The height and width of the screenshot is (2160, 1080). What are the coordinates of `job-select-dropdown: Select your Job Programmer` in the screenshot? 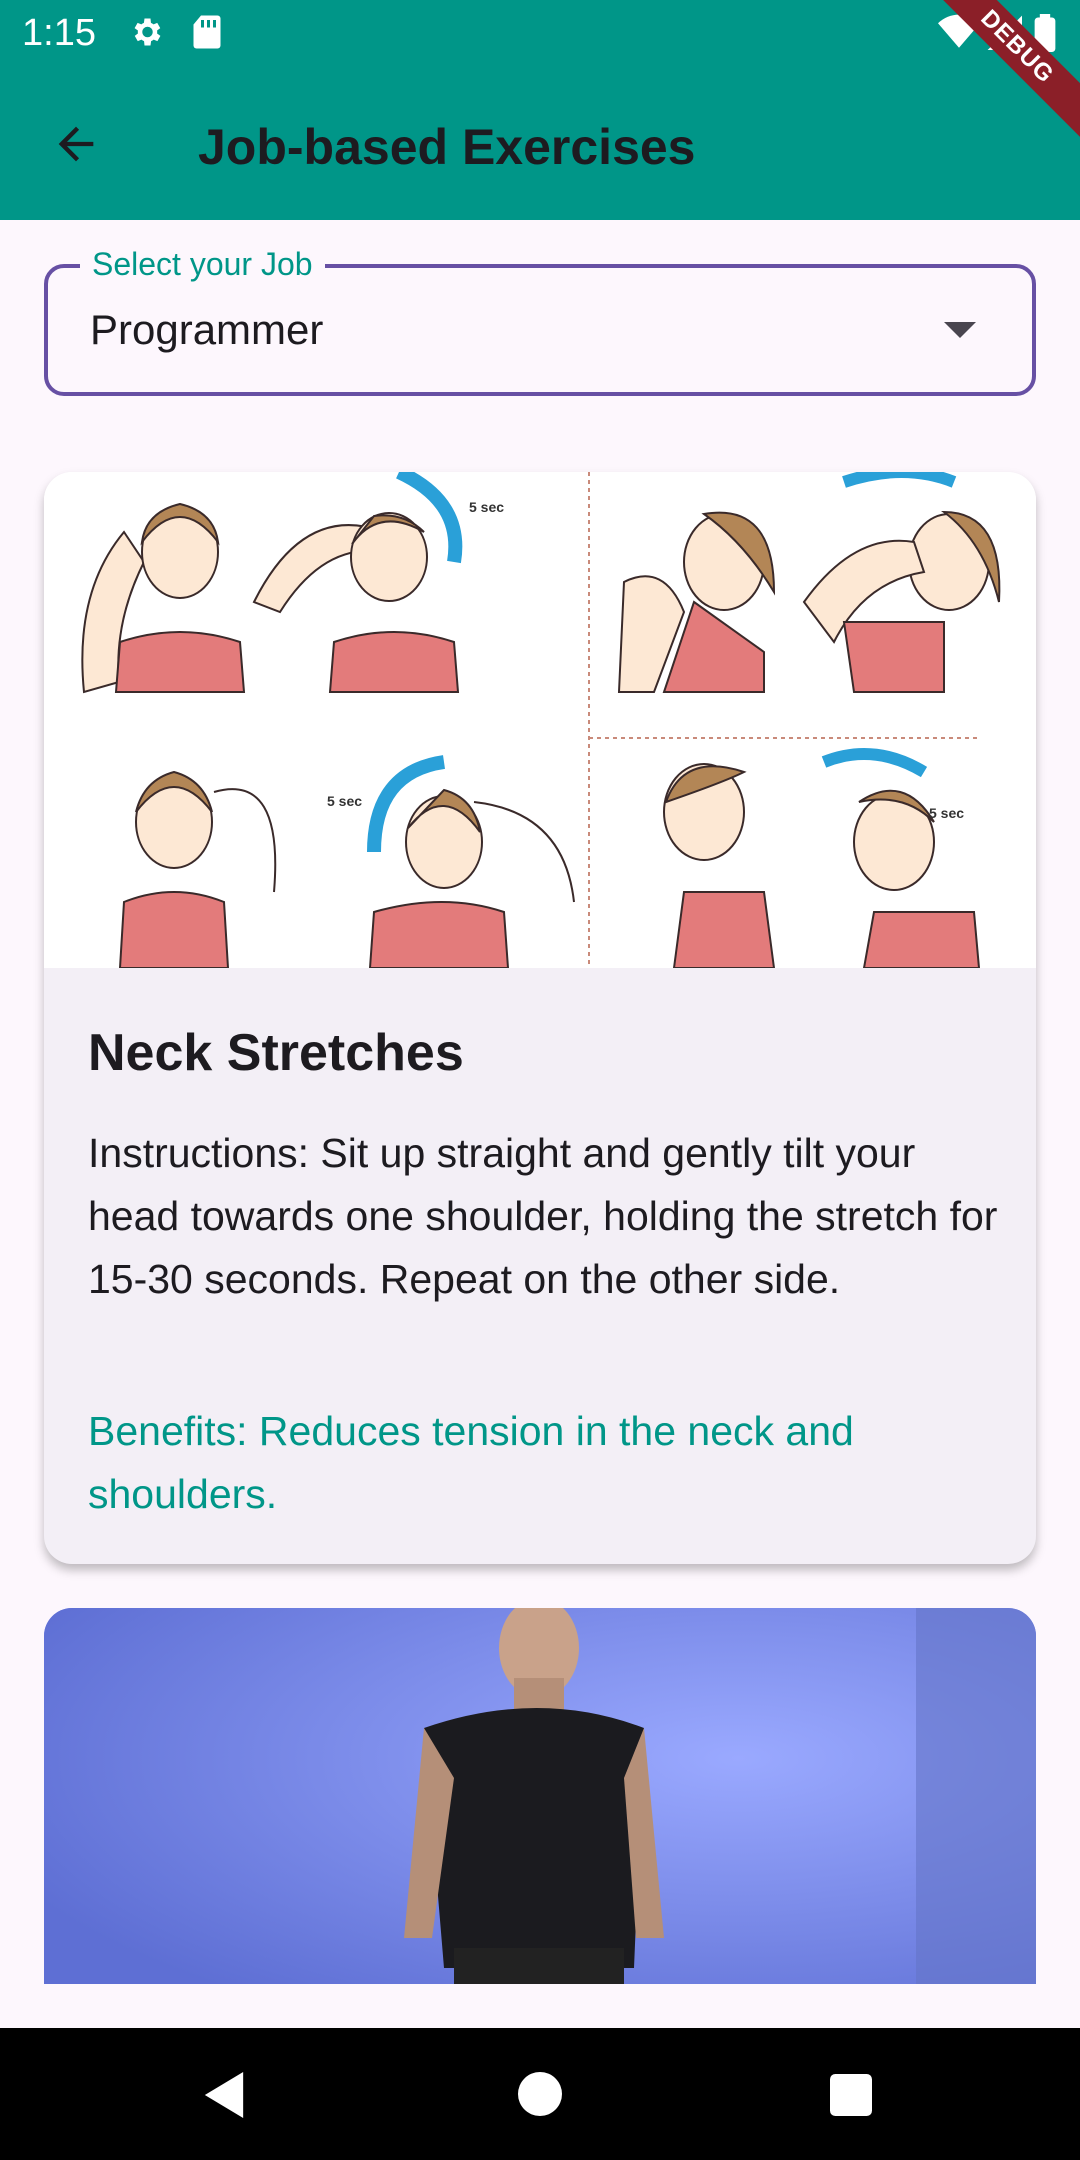 It's located at (540, 319).